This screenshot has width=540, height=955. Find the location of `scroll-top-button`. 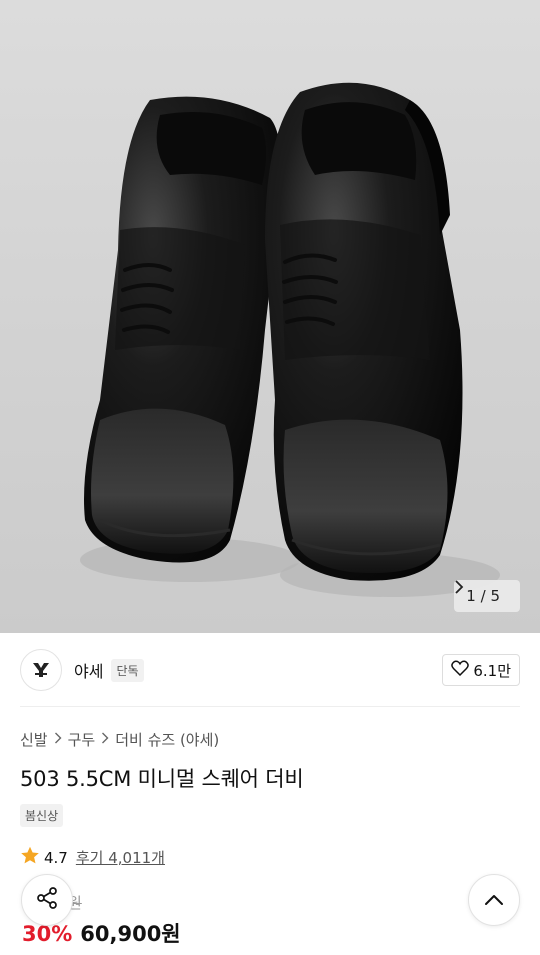

scroll-top-button is located at coordinates (494, 900).